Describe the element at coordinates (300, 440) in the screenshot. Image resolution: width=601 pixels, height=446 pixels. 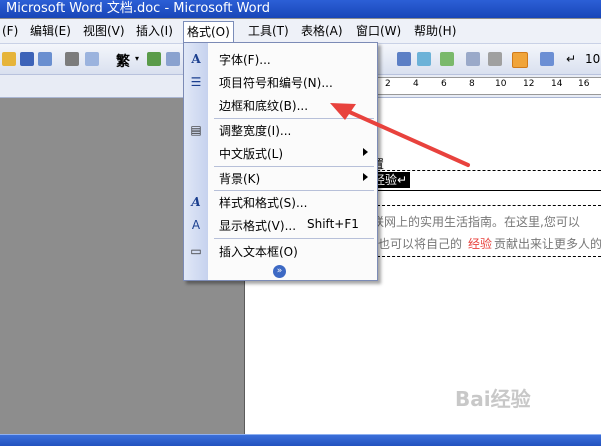
I see `taskbar` at that location.